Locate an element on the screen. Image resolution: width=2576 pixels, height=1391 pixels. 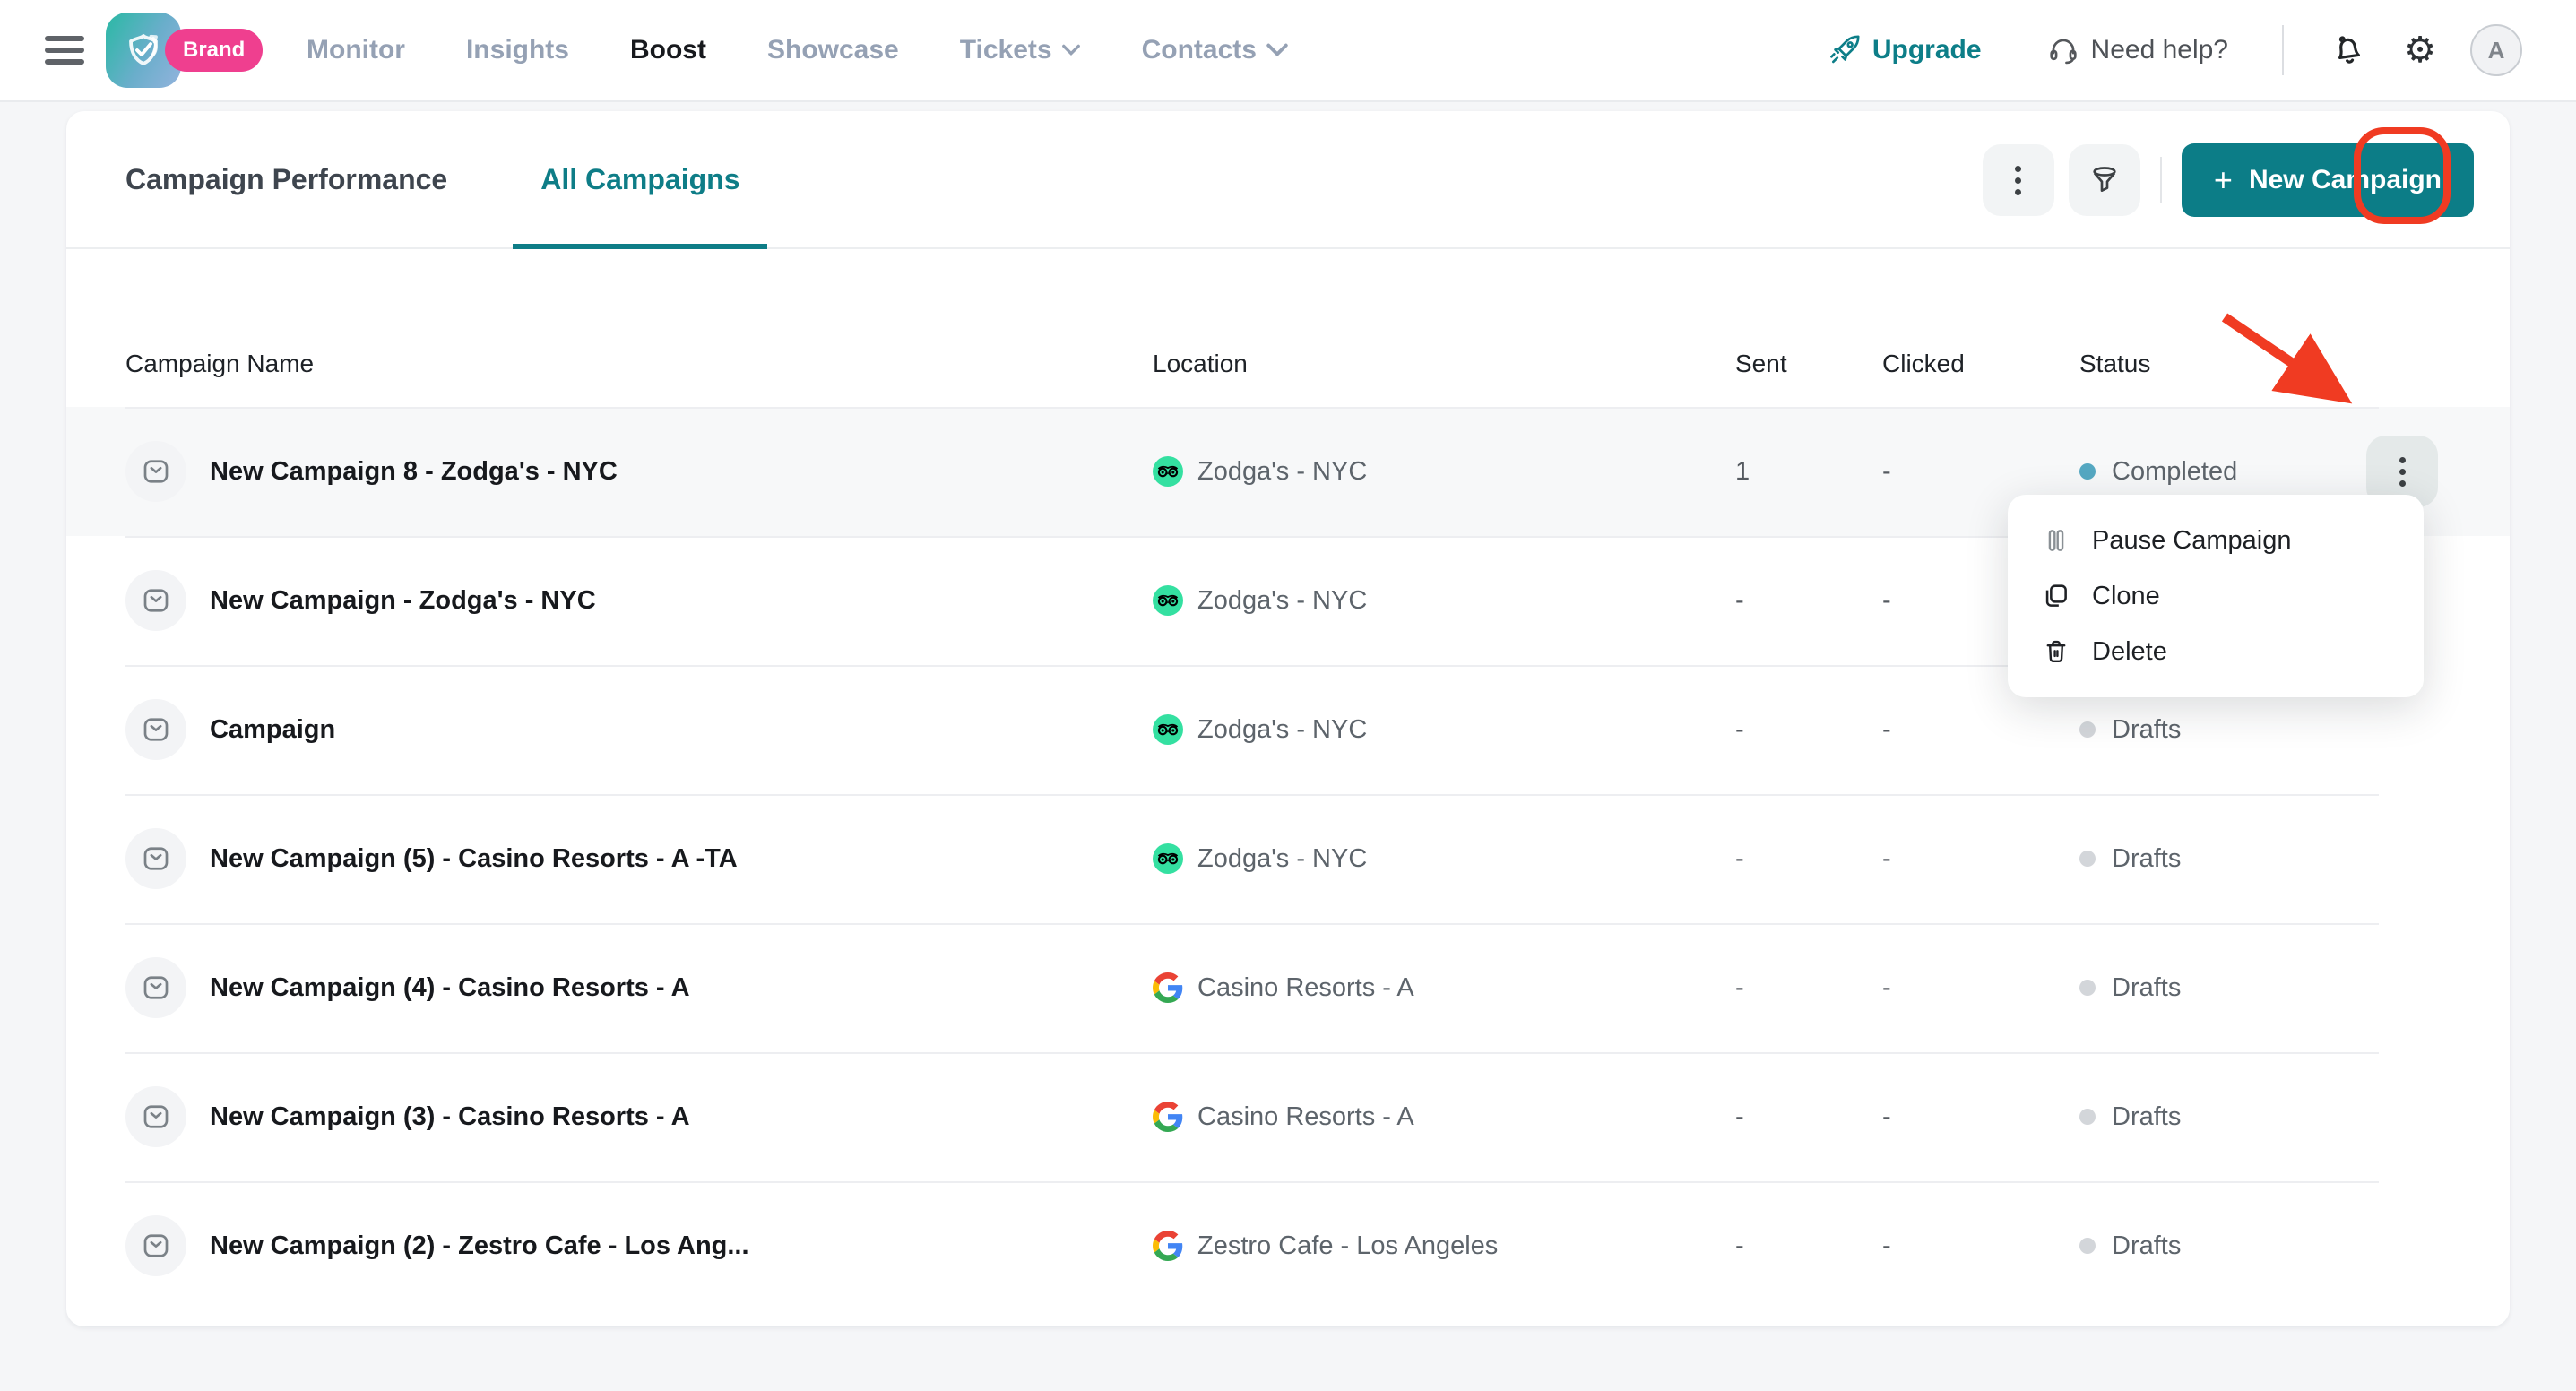
need-help-link: Need help? is located at coordinates (2137, 50).